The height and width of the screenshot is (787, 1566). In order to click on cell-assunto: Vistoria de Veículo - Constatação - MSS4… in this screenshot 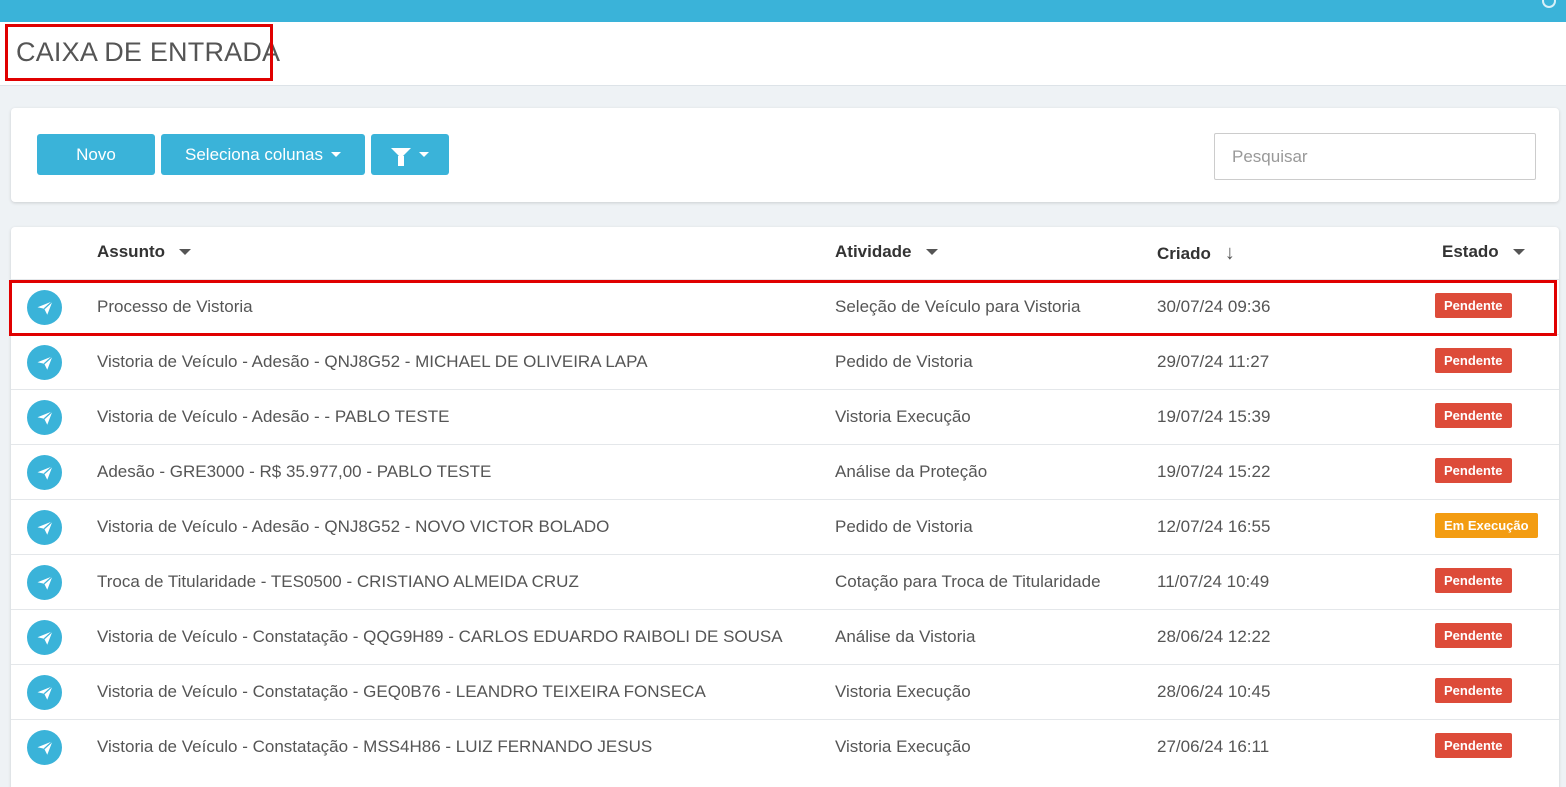, I will do `click(375, 746)`.